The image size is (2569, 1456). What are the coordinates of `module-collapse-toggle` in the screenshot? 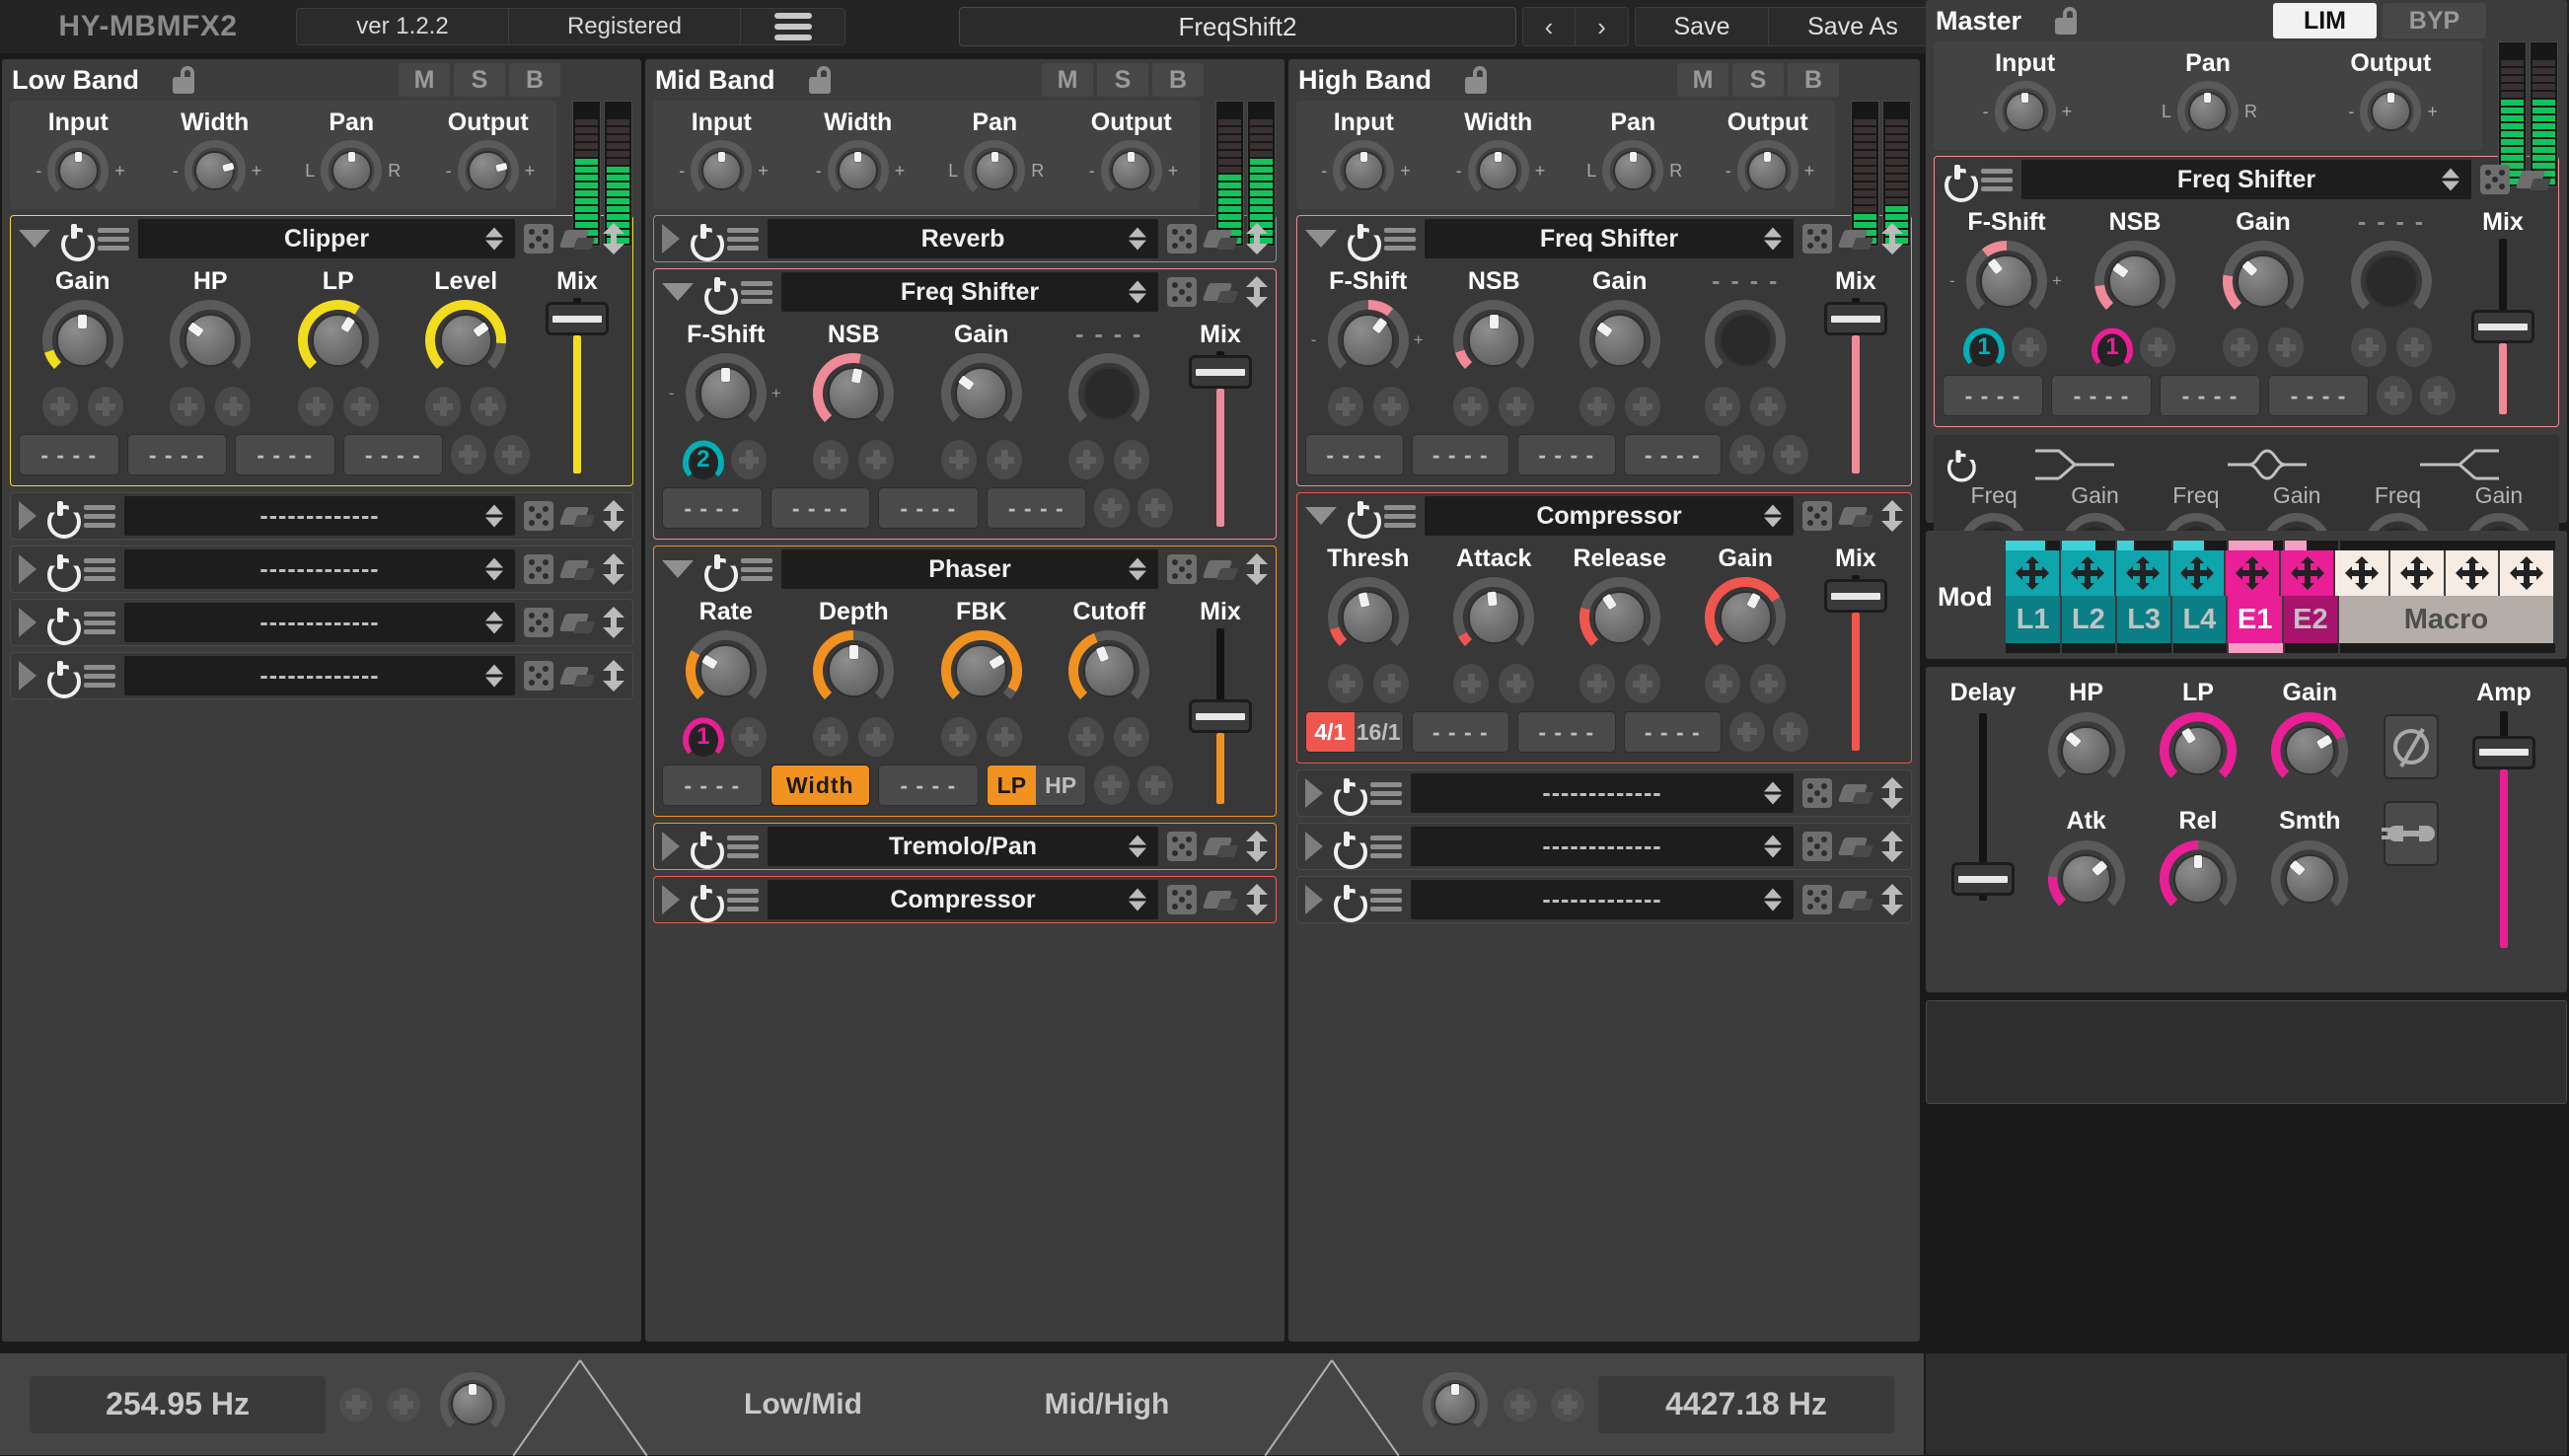 It's located at (1321, 239).